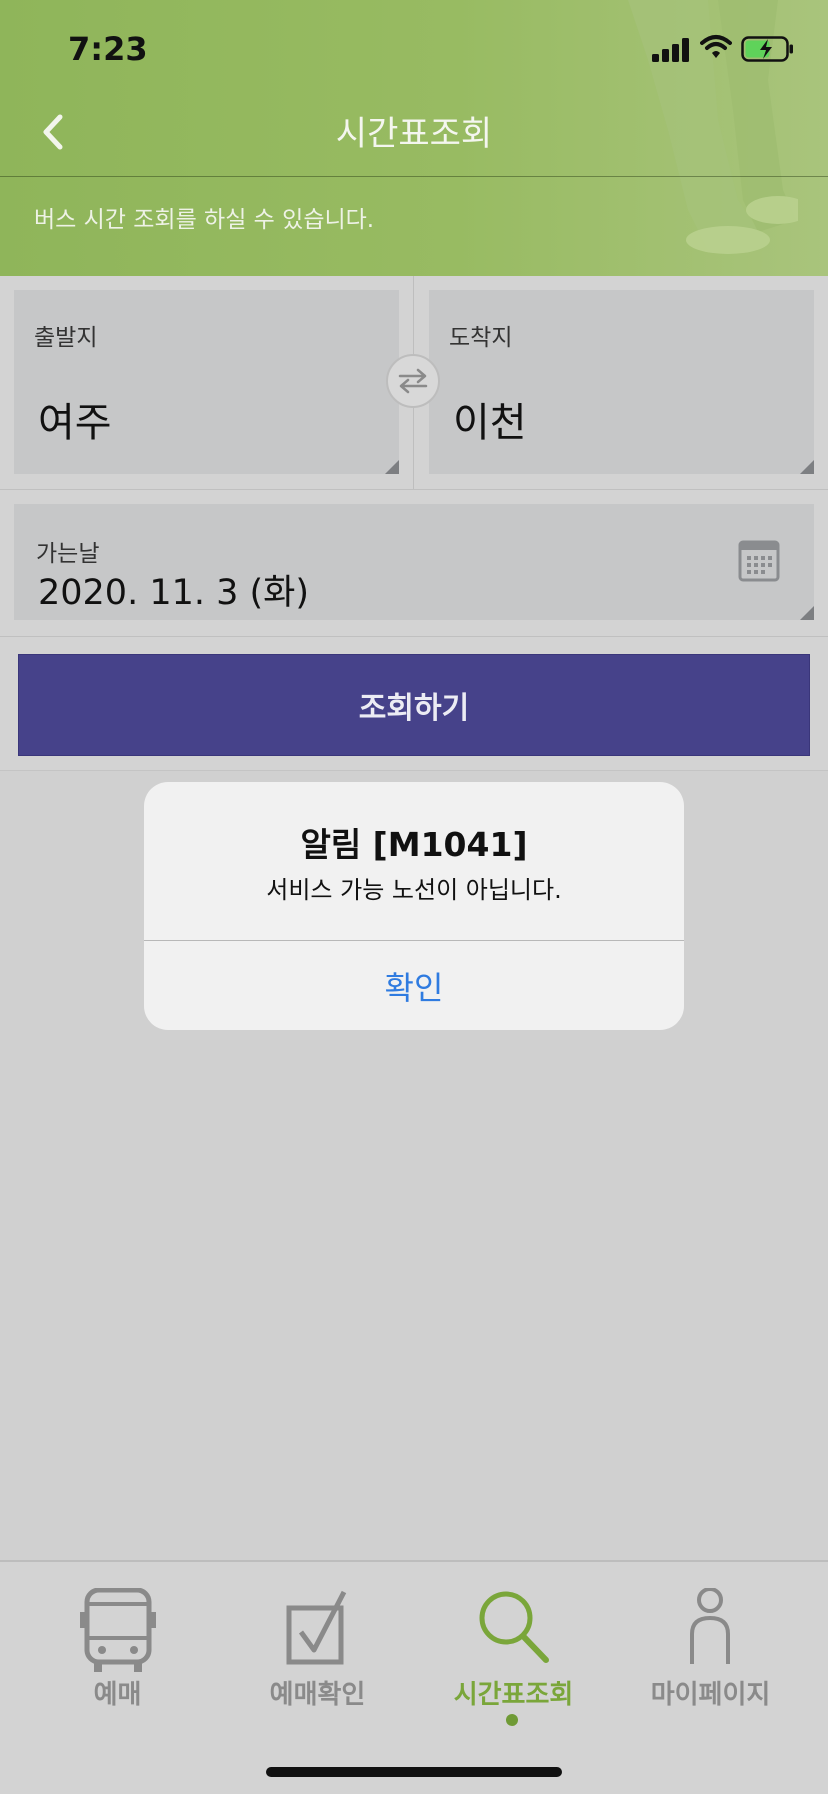 Image resolution: width=828 pixels, height=1794 pixels. I want to click on departure-value: 여주, so click(75, 423).